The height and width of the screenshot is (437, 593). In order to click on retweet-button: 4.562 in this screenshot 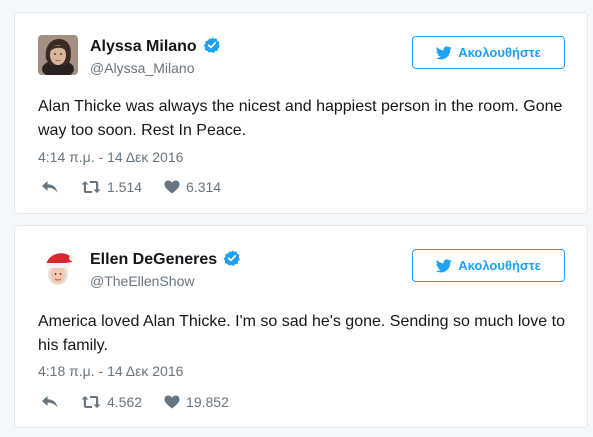, I will do `click(111, 402)`.